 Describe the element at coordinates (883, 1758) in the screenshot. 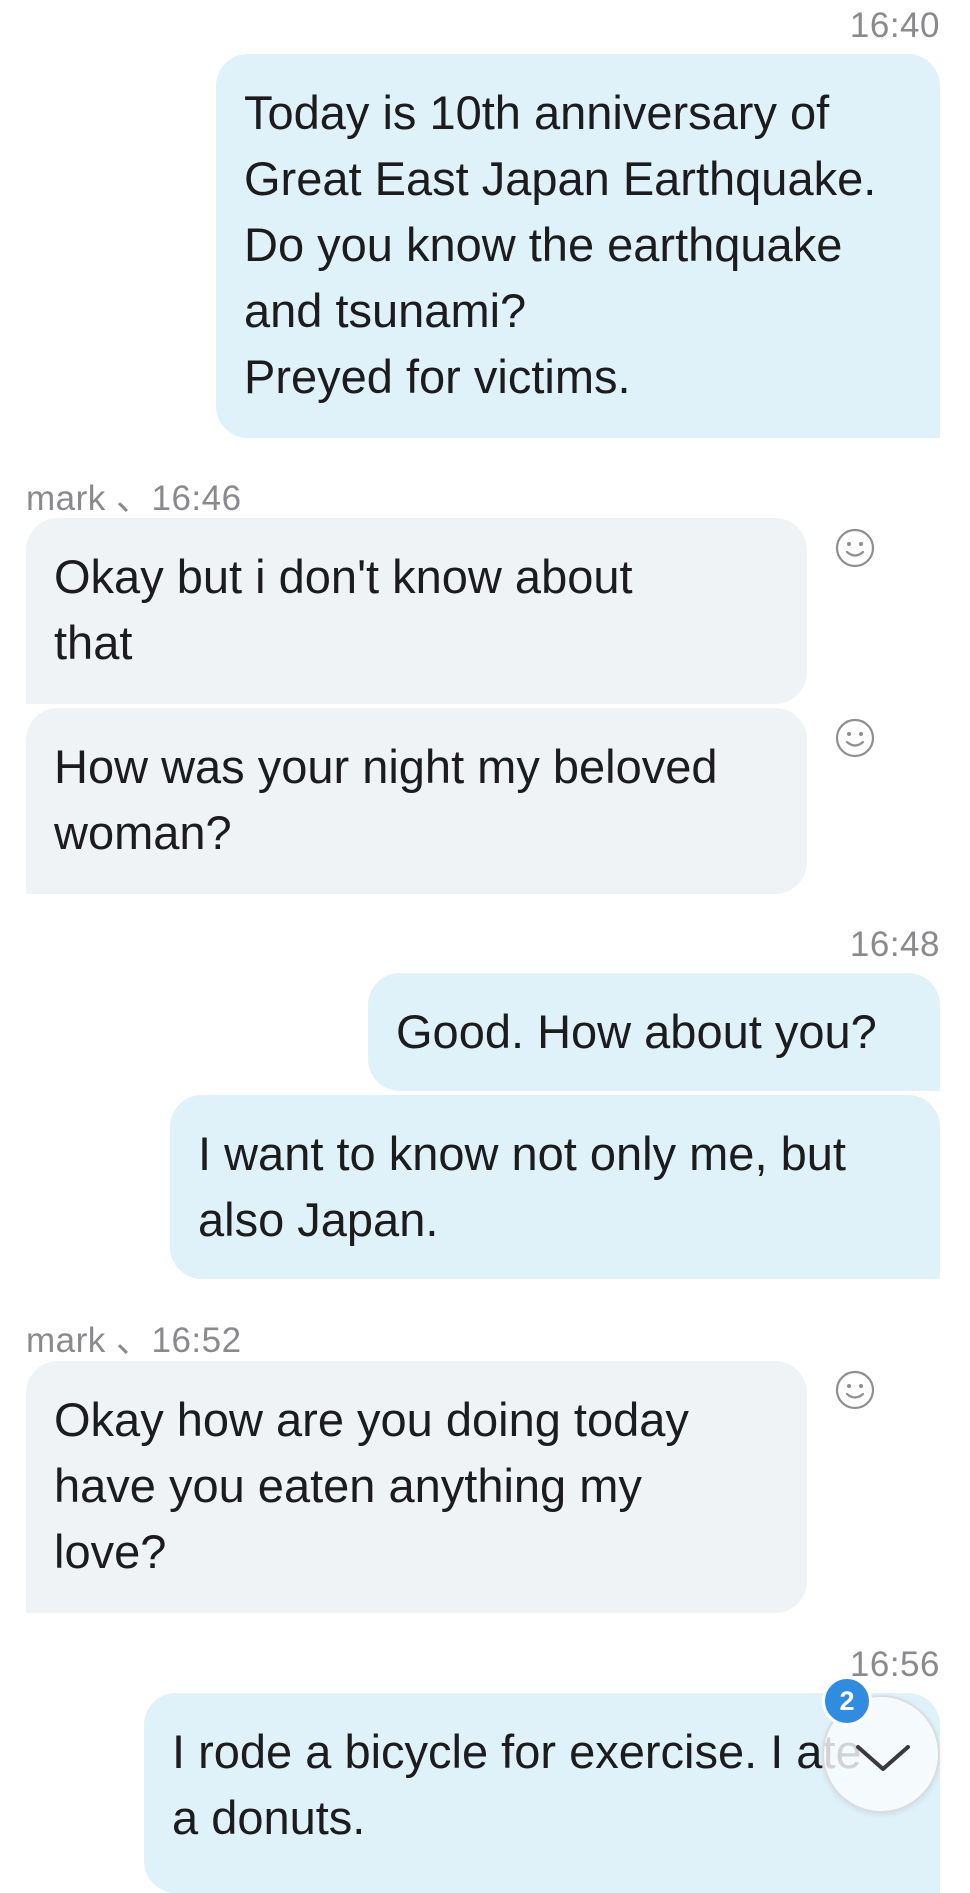

I see `chevron-down-icon` at that location.